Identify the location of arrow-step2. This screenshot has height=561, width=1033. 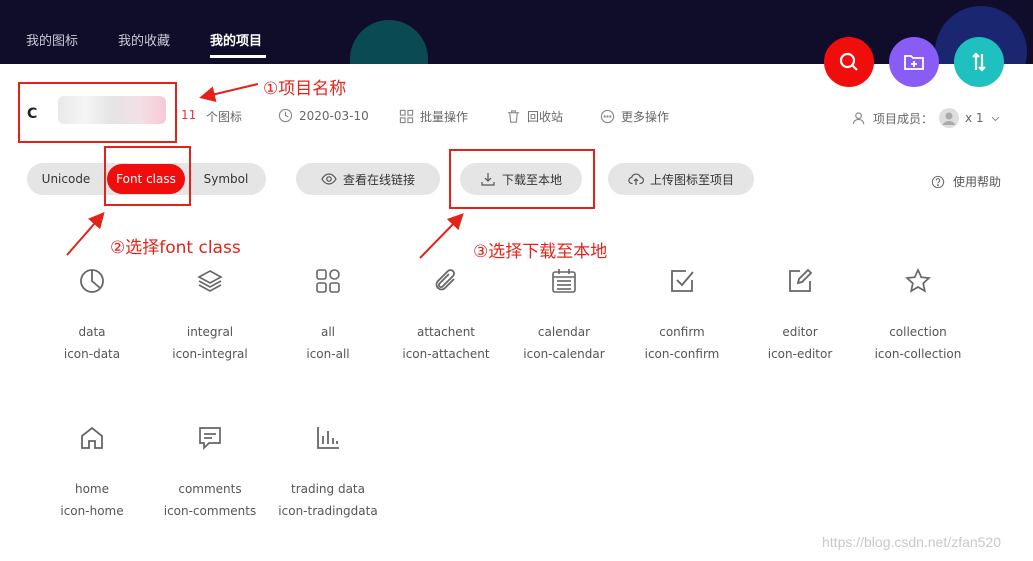
(85, 233).